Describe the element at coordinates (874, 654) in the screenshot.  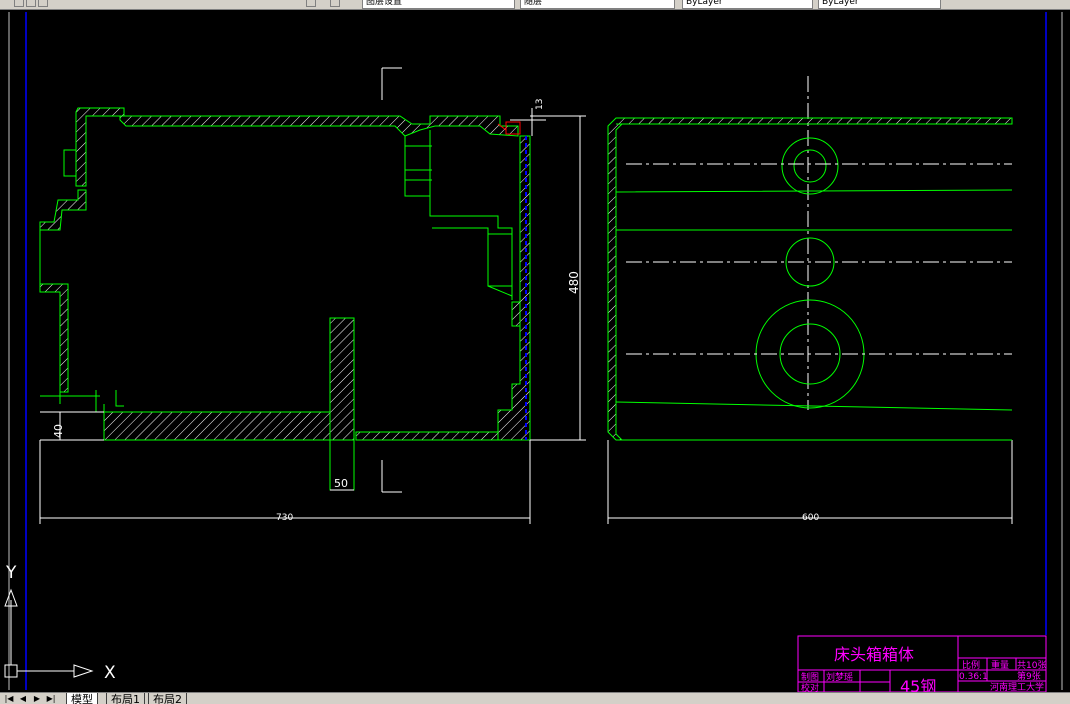
I see `part-name: 床头箱箱体` at that location.